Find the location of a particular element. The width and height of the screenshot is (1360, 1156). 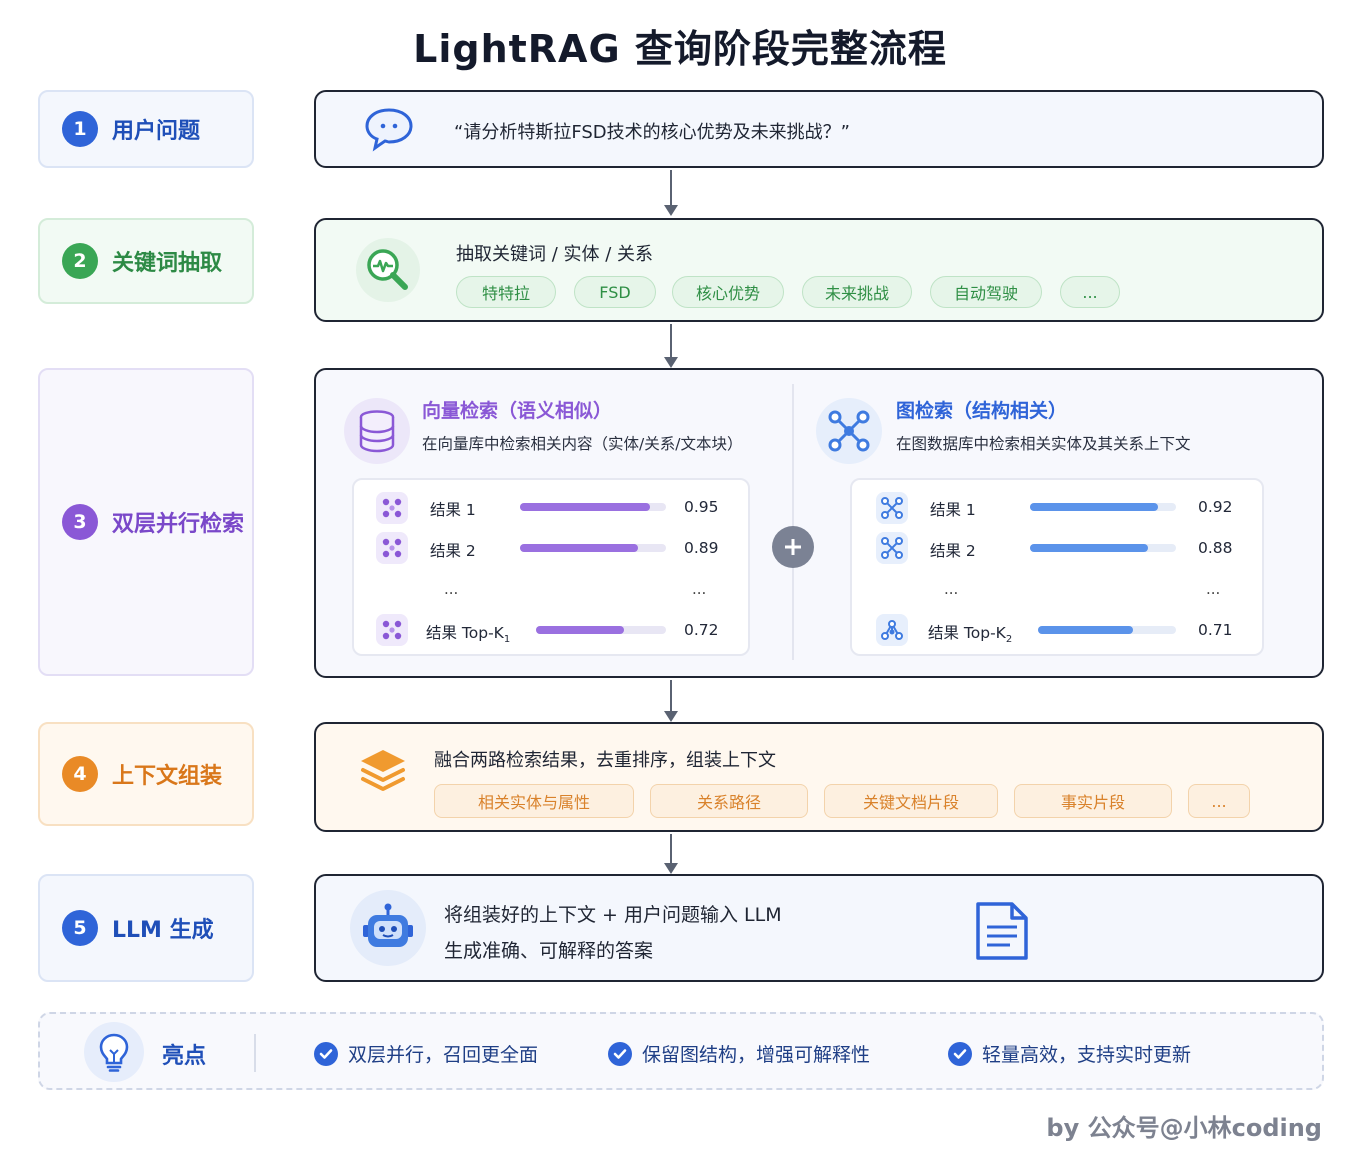

keyword-chip: 自动驾驶 is located at coordinates (986, 292).